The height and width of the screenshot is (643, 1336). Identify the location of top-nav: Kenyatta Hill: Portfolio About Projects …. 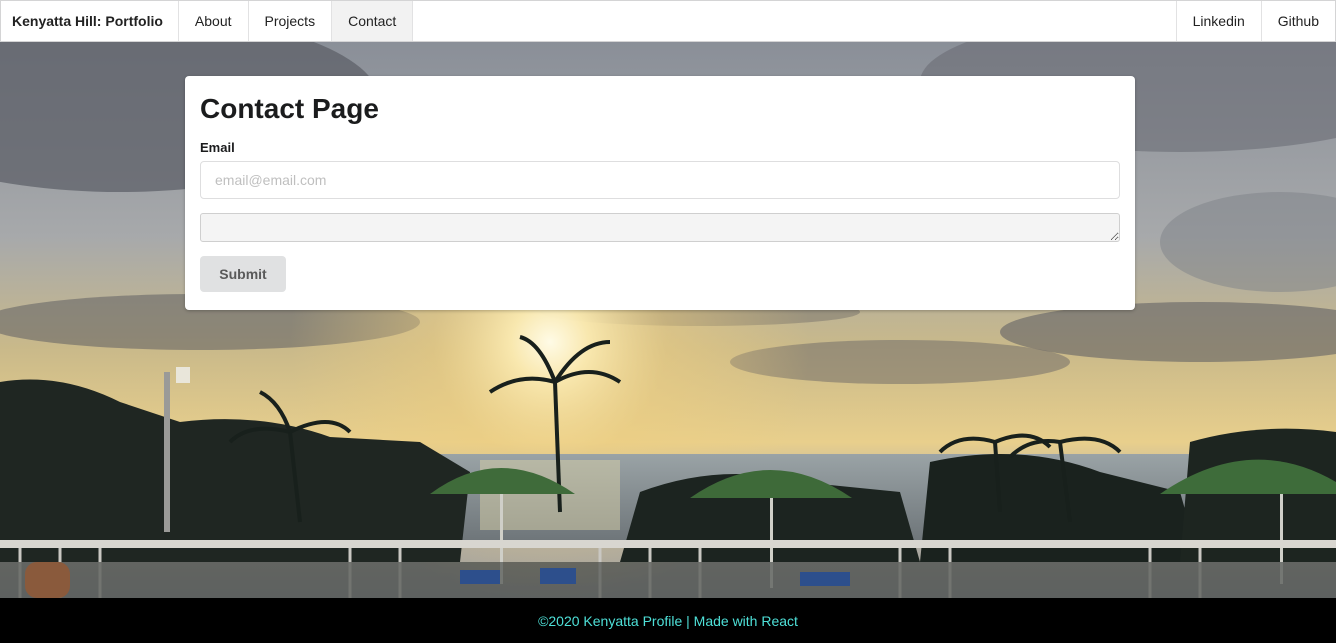
(668, 21).